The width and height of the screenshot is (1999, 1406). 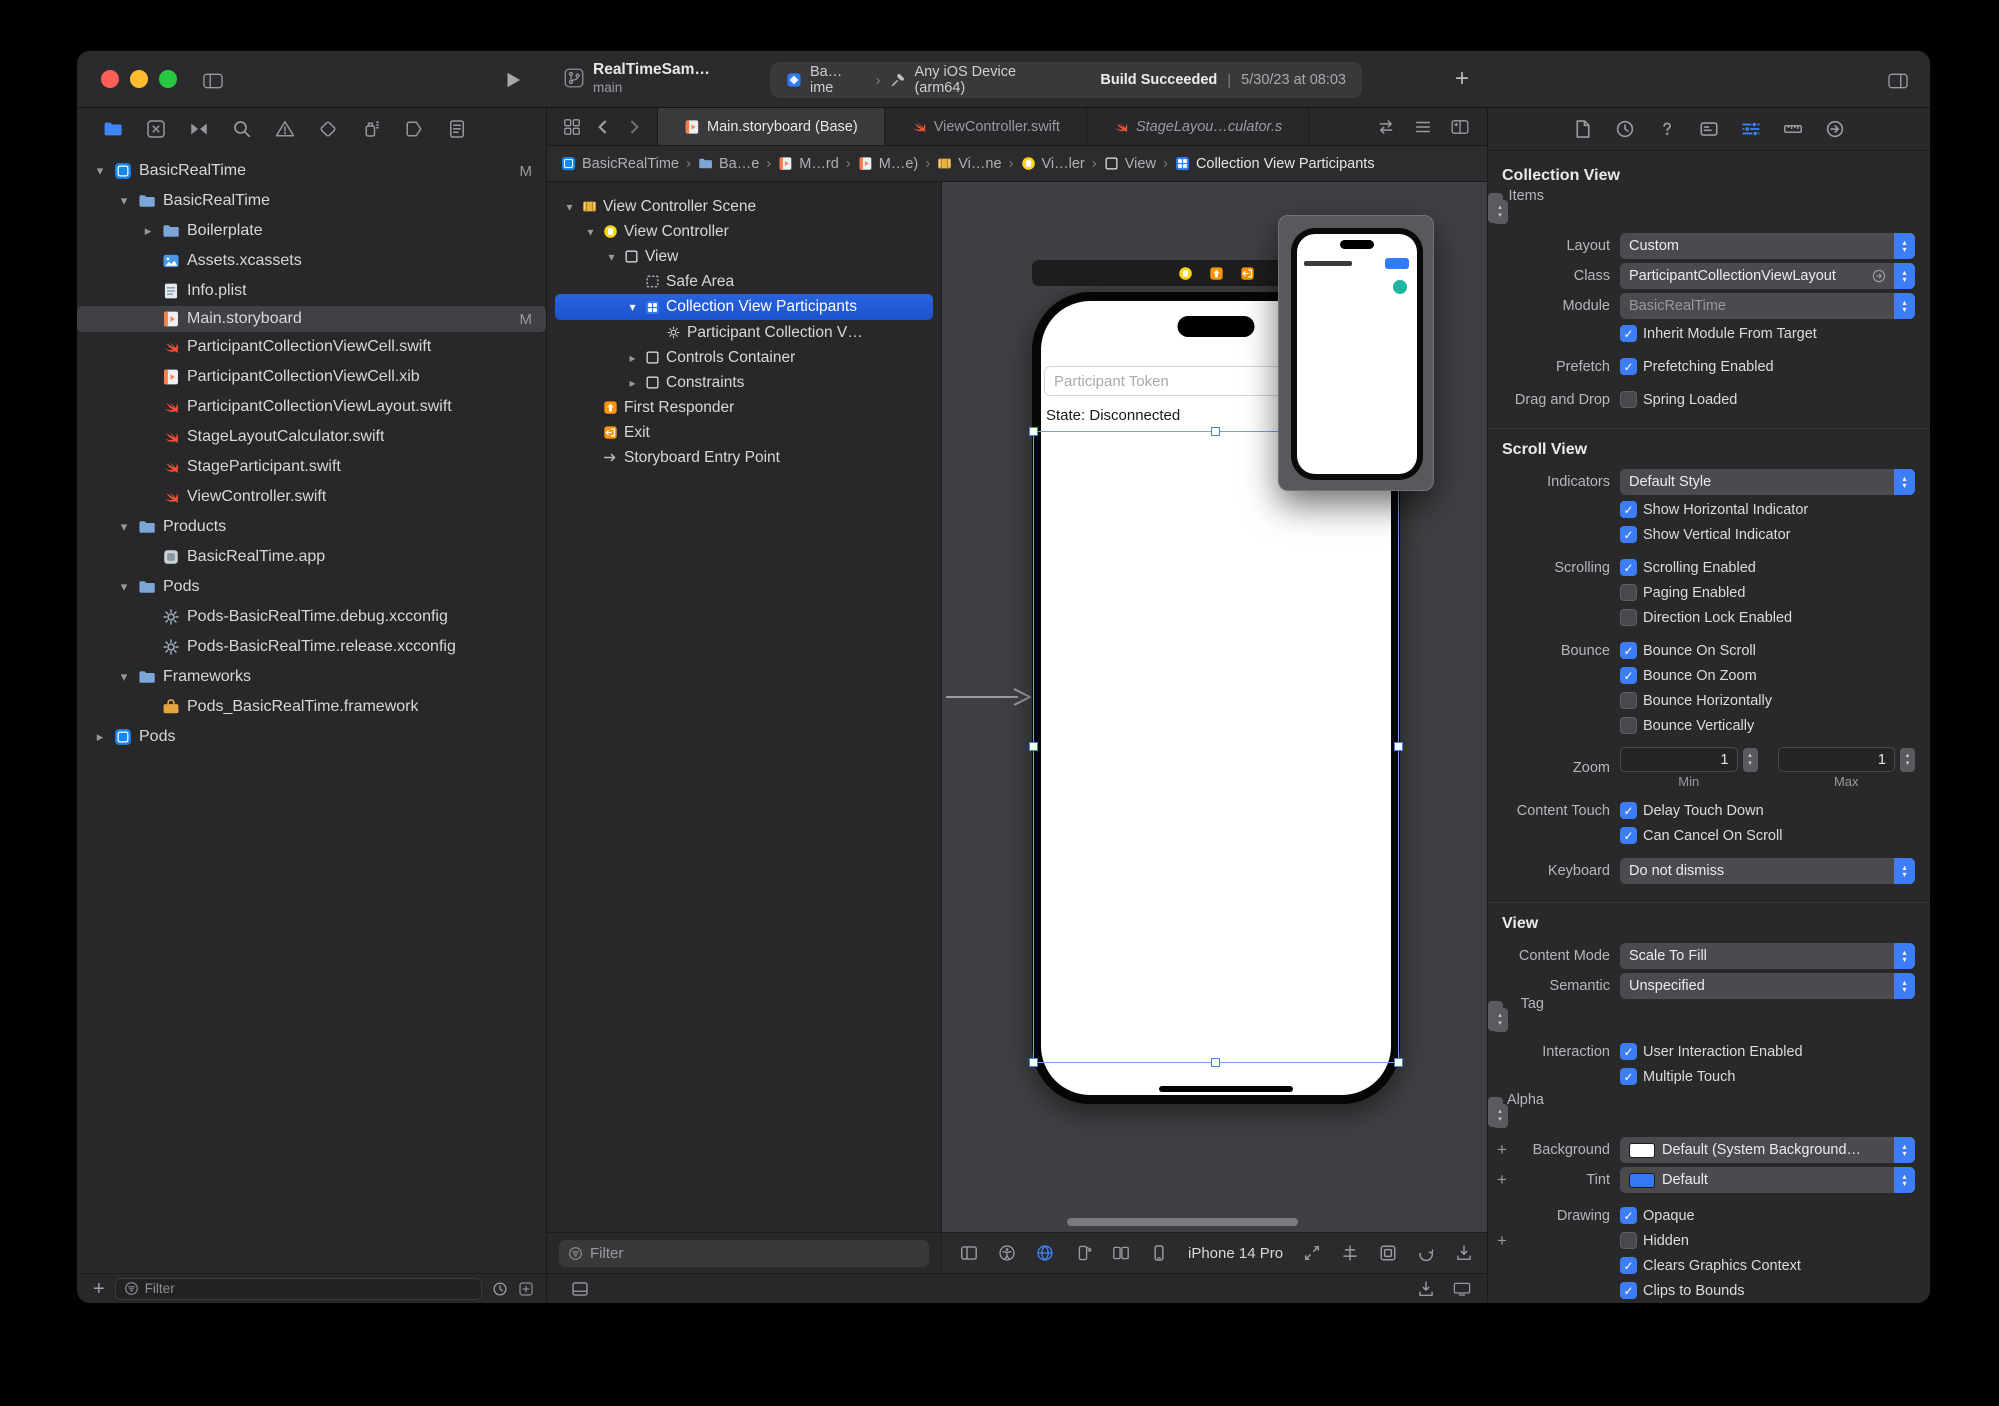 What do you see at coordinates (1423, 127) in the screenshot?
I see `adjust-editor-icon` at bounding box center [1423, 127].